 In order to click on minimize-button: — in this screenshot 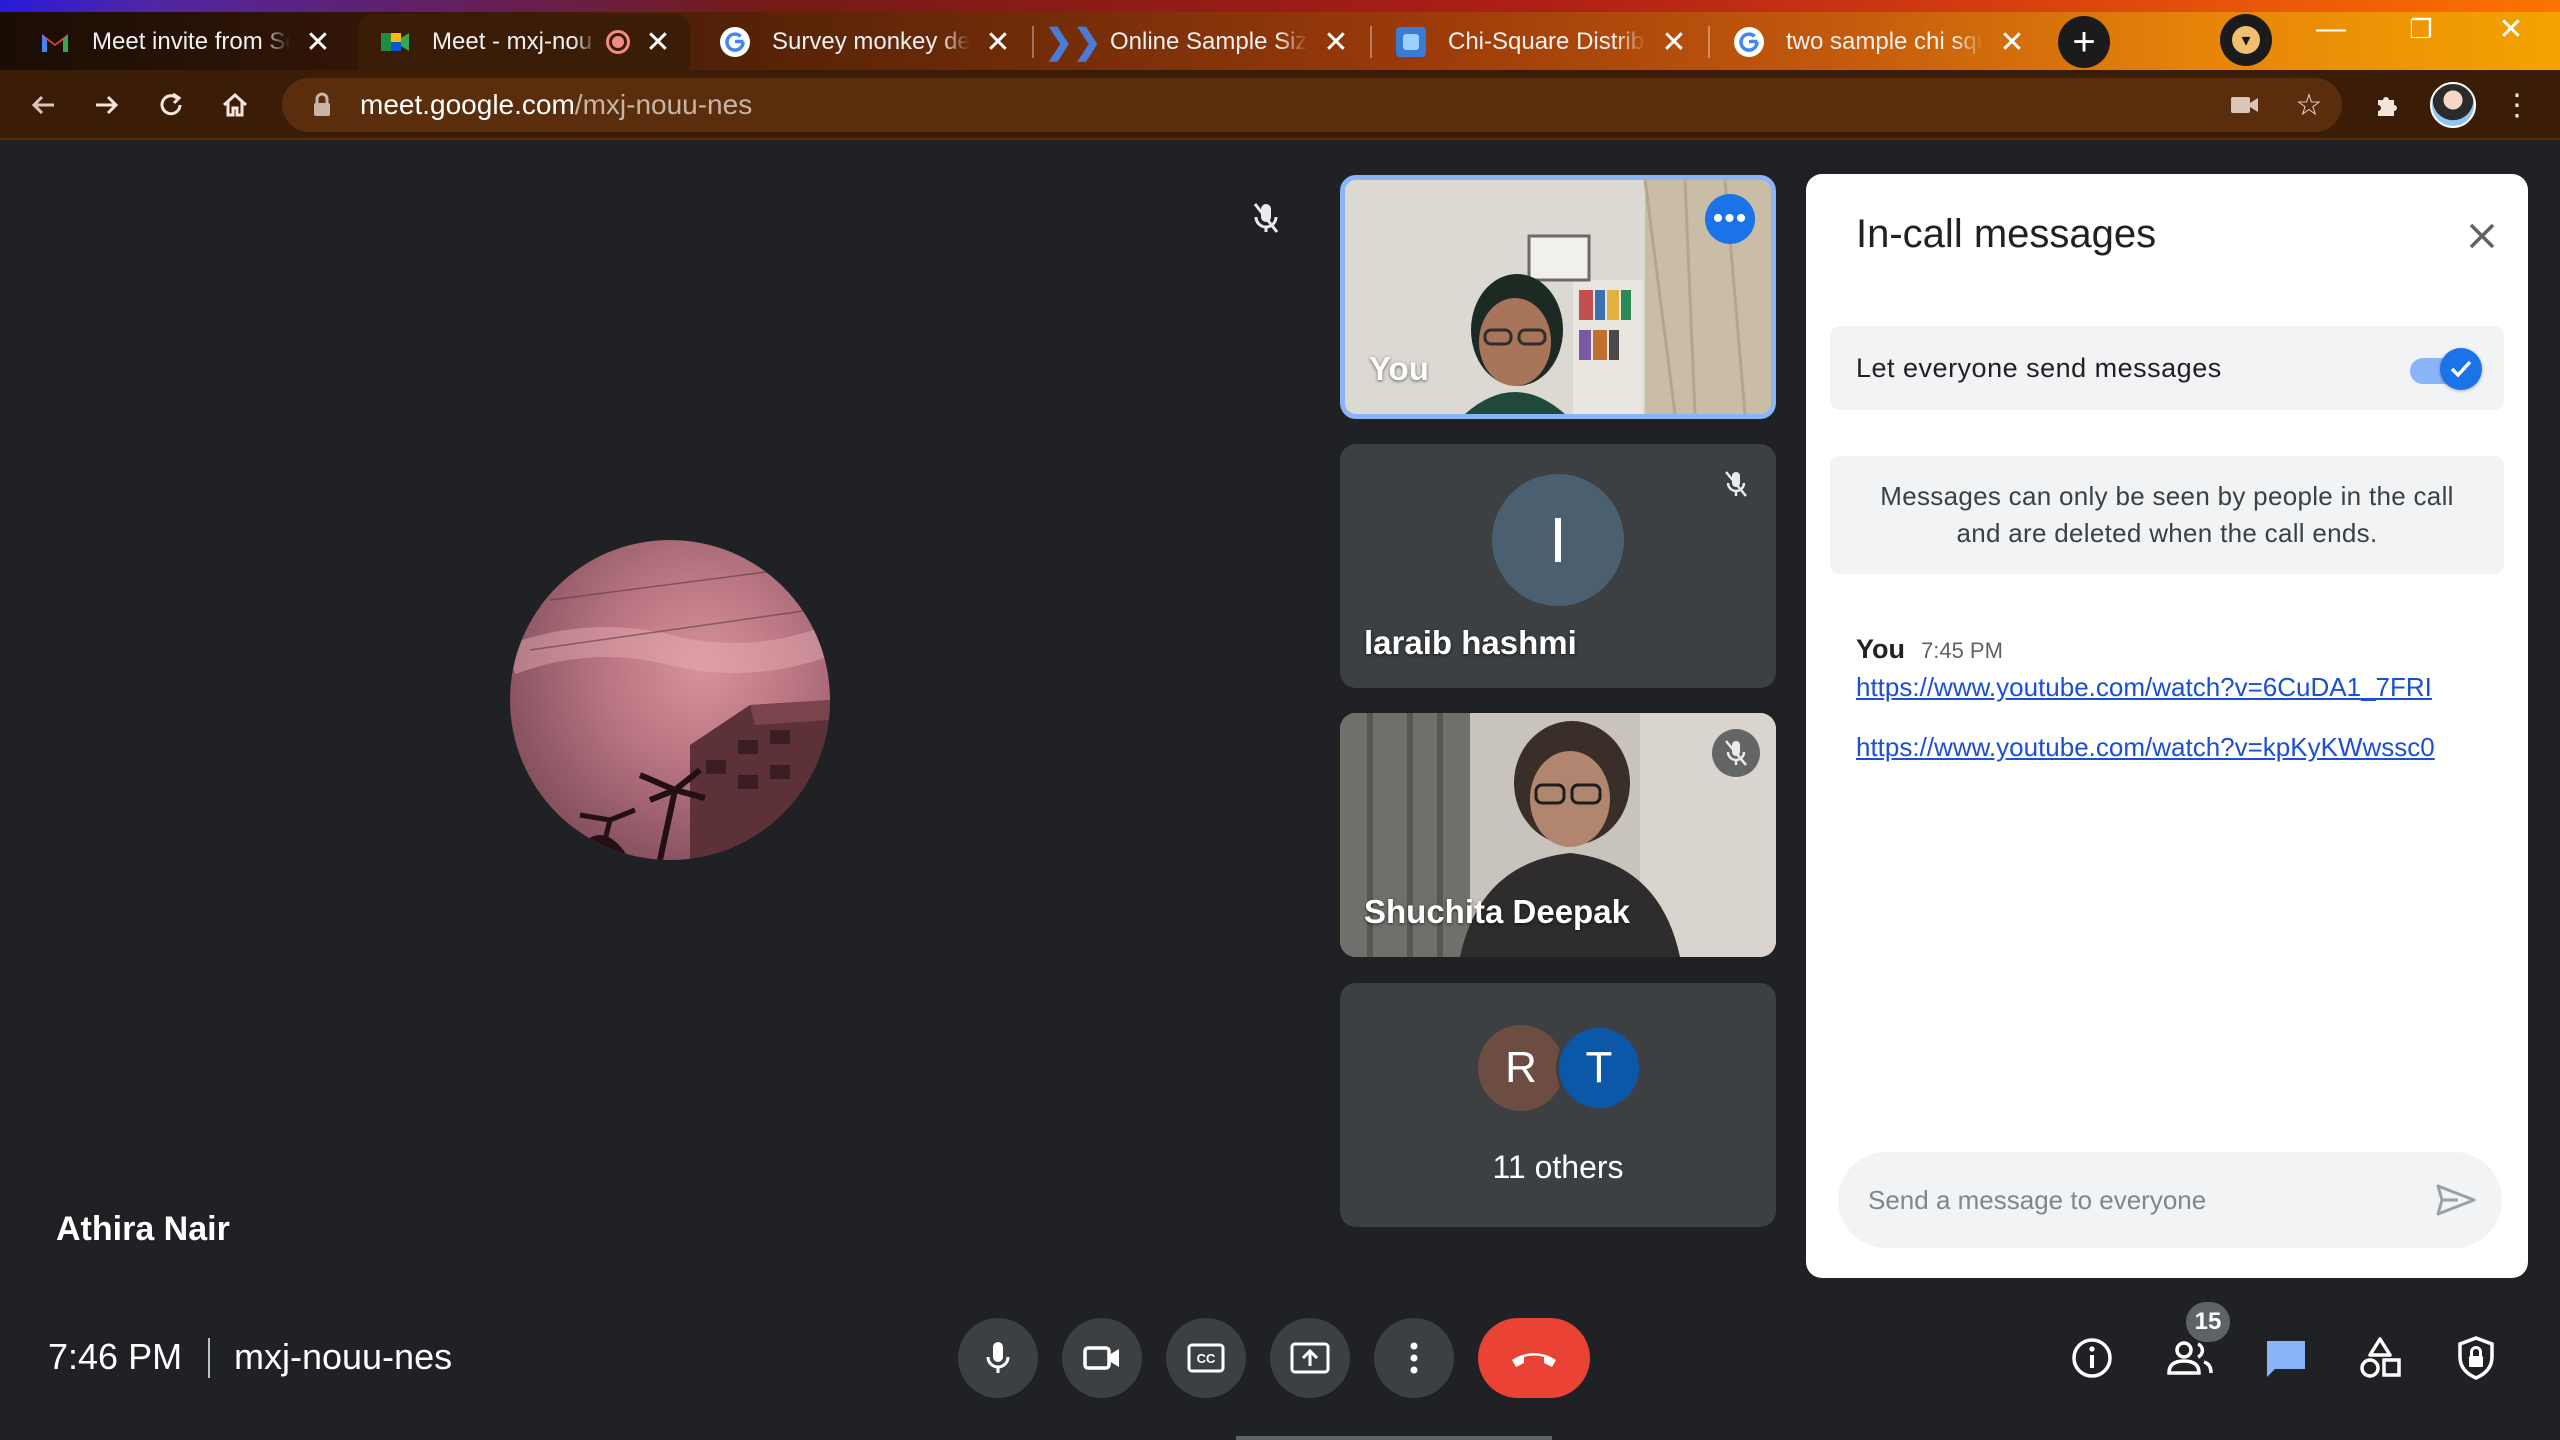, I will do `click(2331, 29)`.